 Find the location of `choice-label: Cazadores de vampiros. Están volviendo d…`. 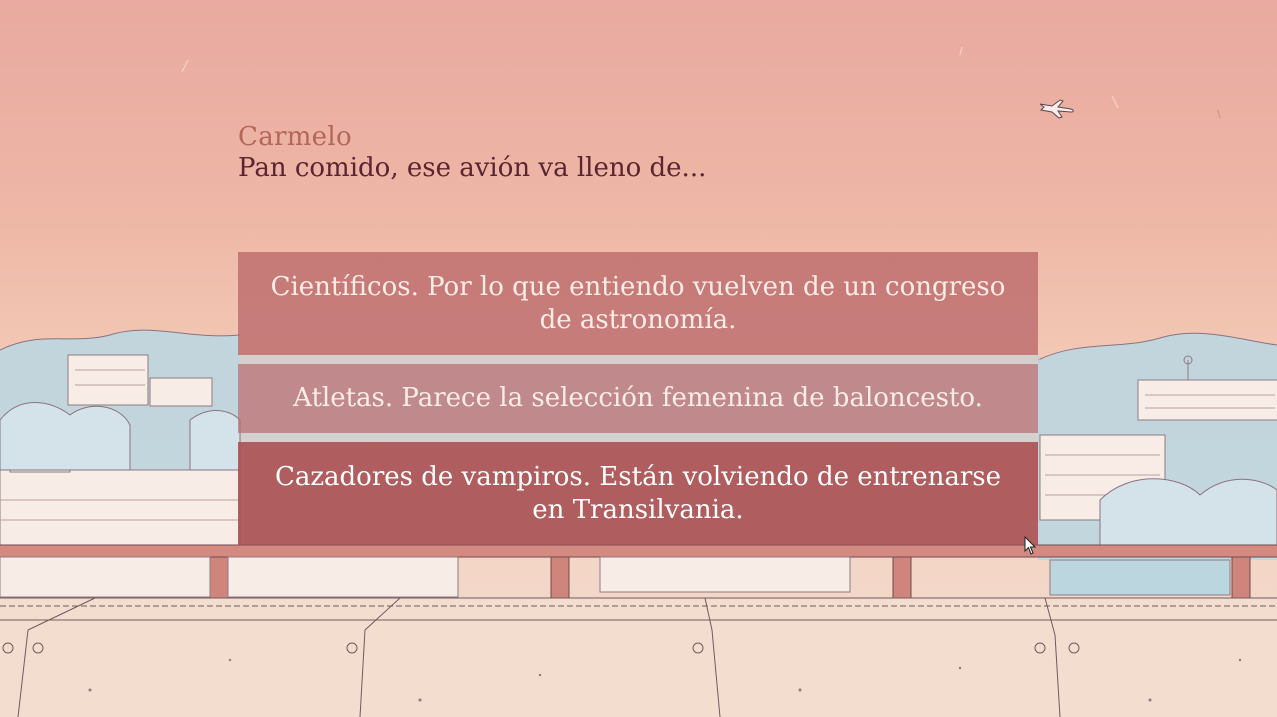

choice-label: Cazadores de vampiros. Están volviendo d… is located at coordinates (638, 493).